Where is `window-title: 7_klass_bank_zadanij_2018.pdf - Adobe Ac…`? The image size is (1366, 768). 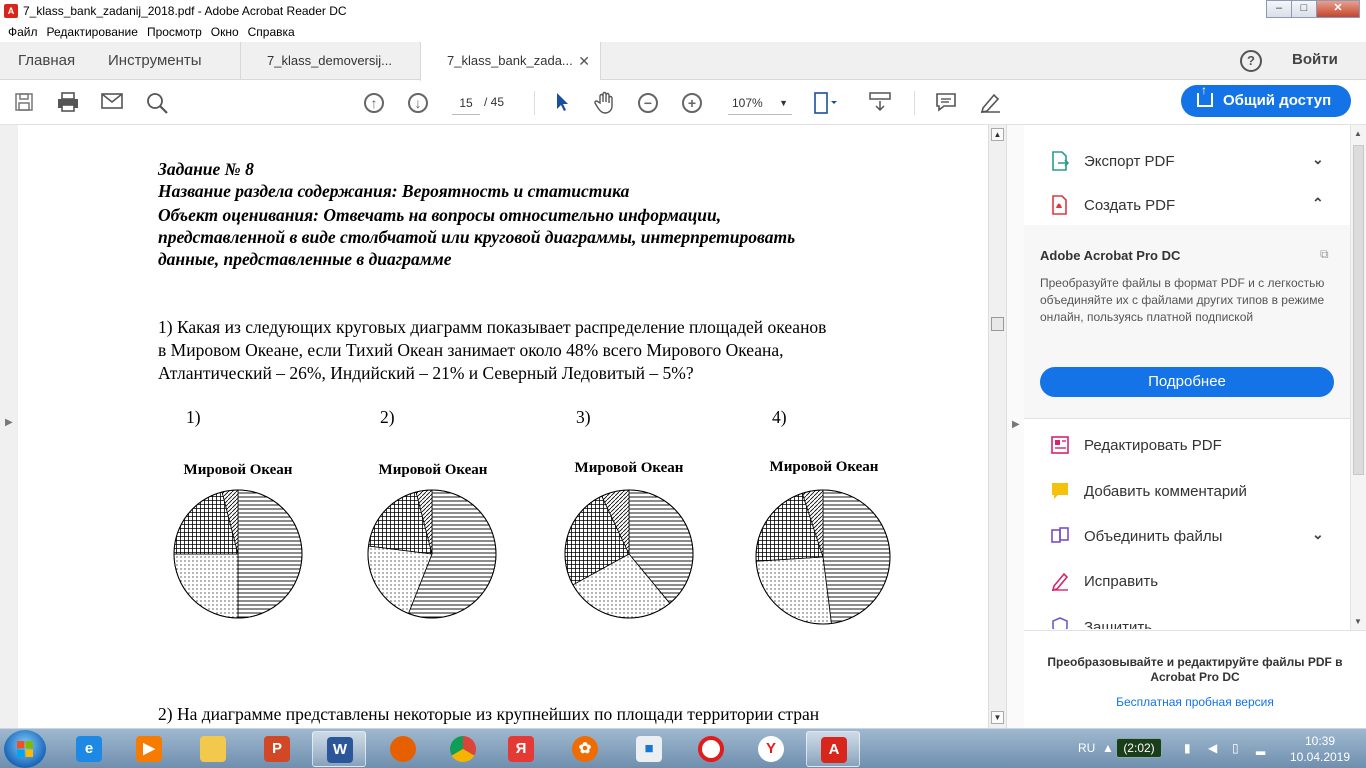 window-title: 7_klass_bank_zadanij_2018.pdf - Adobe Ac… is located at coordinates (185, 11).